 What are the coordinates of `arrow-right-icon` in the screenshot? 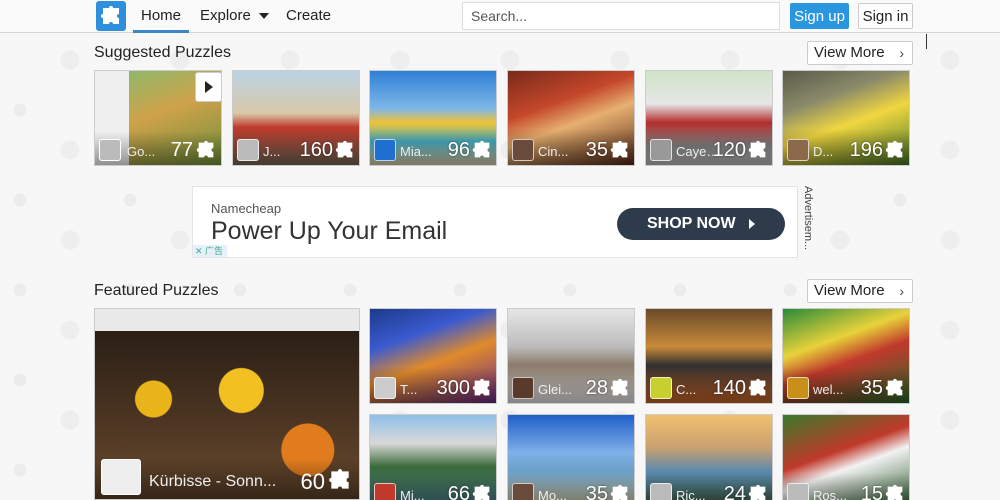 It's located at (752, 224).